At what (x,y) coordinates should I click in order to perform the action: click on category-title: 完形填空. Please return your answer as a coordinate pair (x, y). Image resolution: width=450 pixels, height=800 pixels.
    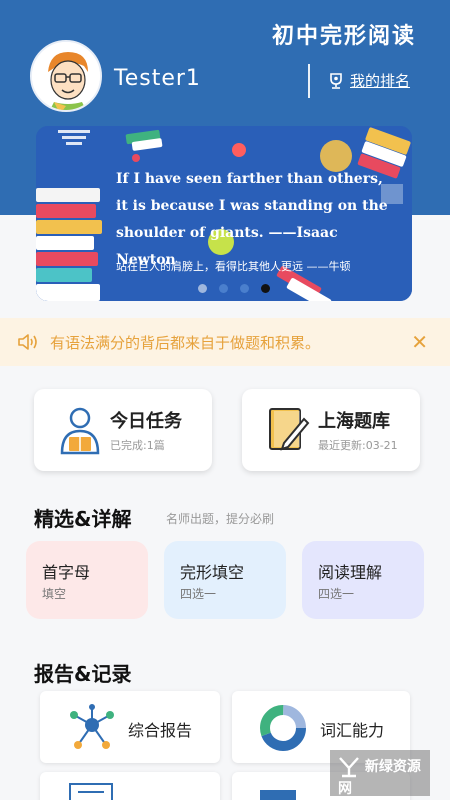
    Looking at the image, I should click on (212, 572).